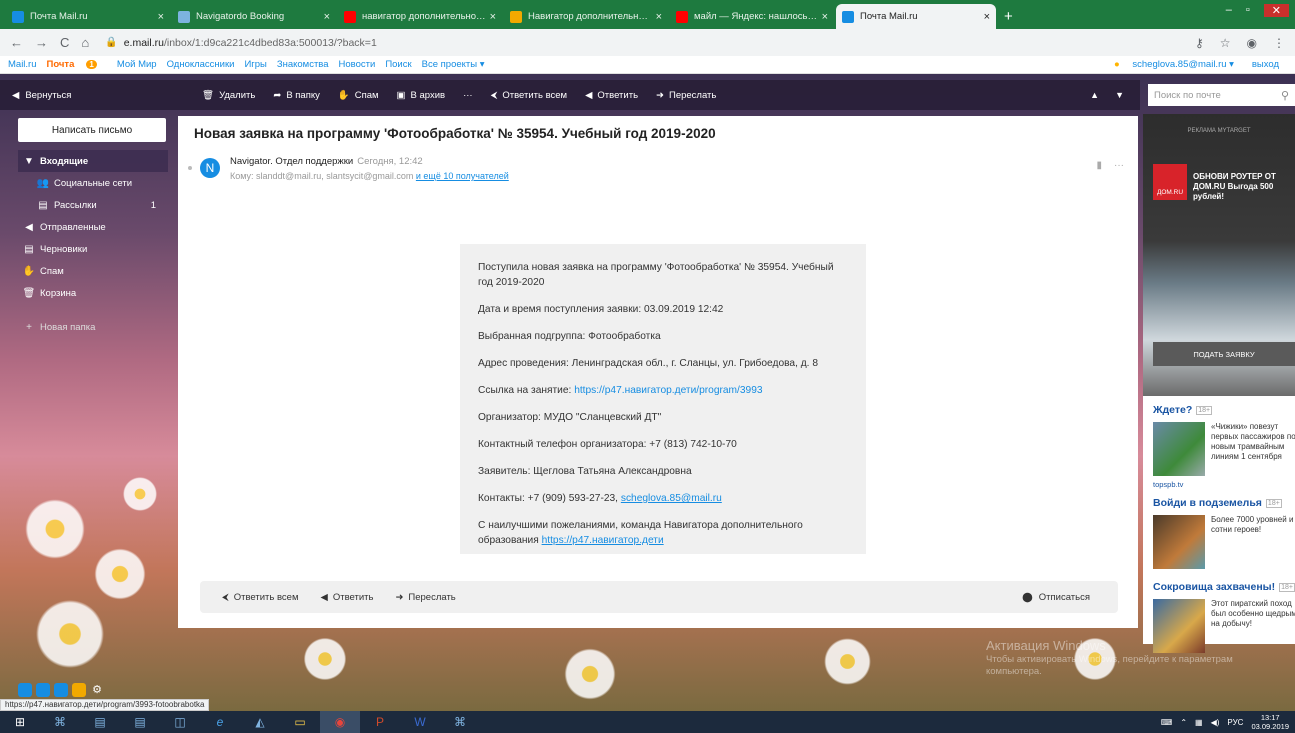  I want to click on volume-icon: ◀), so click(1215, 722).